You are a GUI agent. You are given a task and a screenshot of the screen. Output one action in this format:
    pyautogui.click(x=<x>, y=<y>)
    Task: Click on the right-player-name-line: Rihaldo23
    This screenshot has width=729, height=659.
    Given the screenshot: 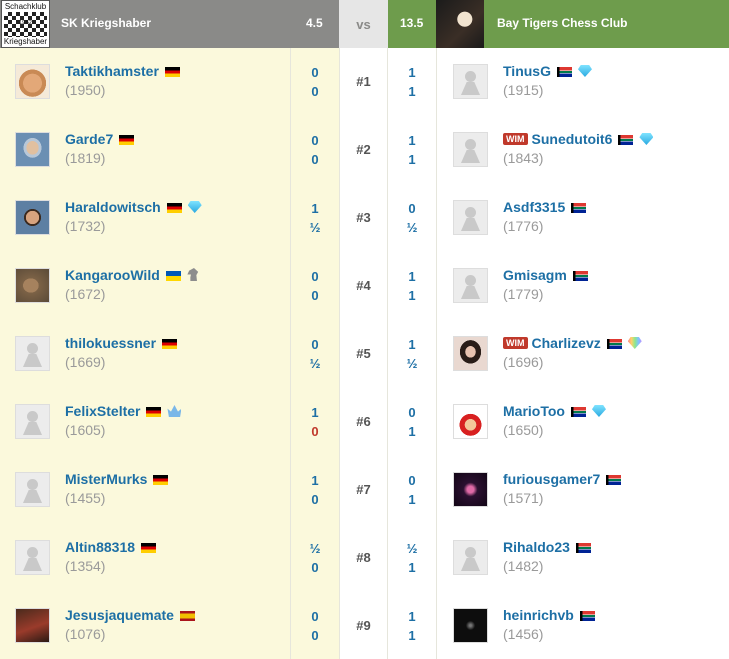 What is the action you would take?
    pyautogui.click(x=547, y=547)
    